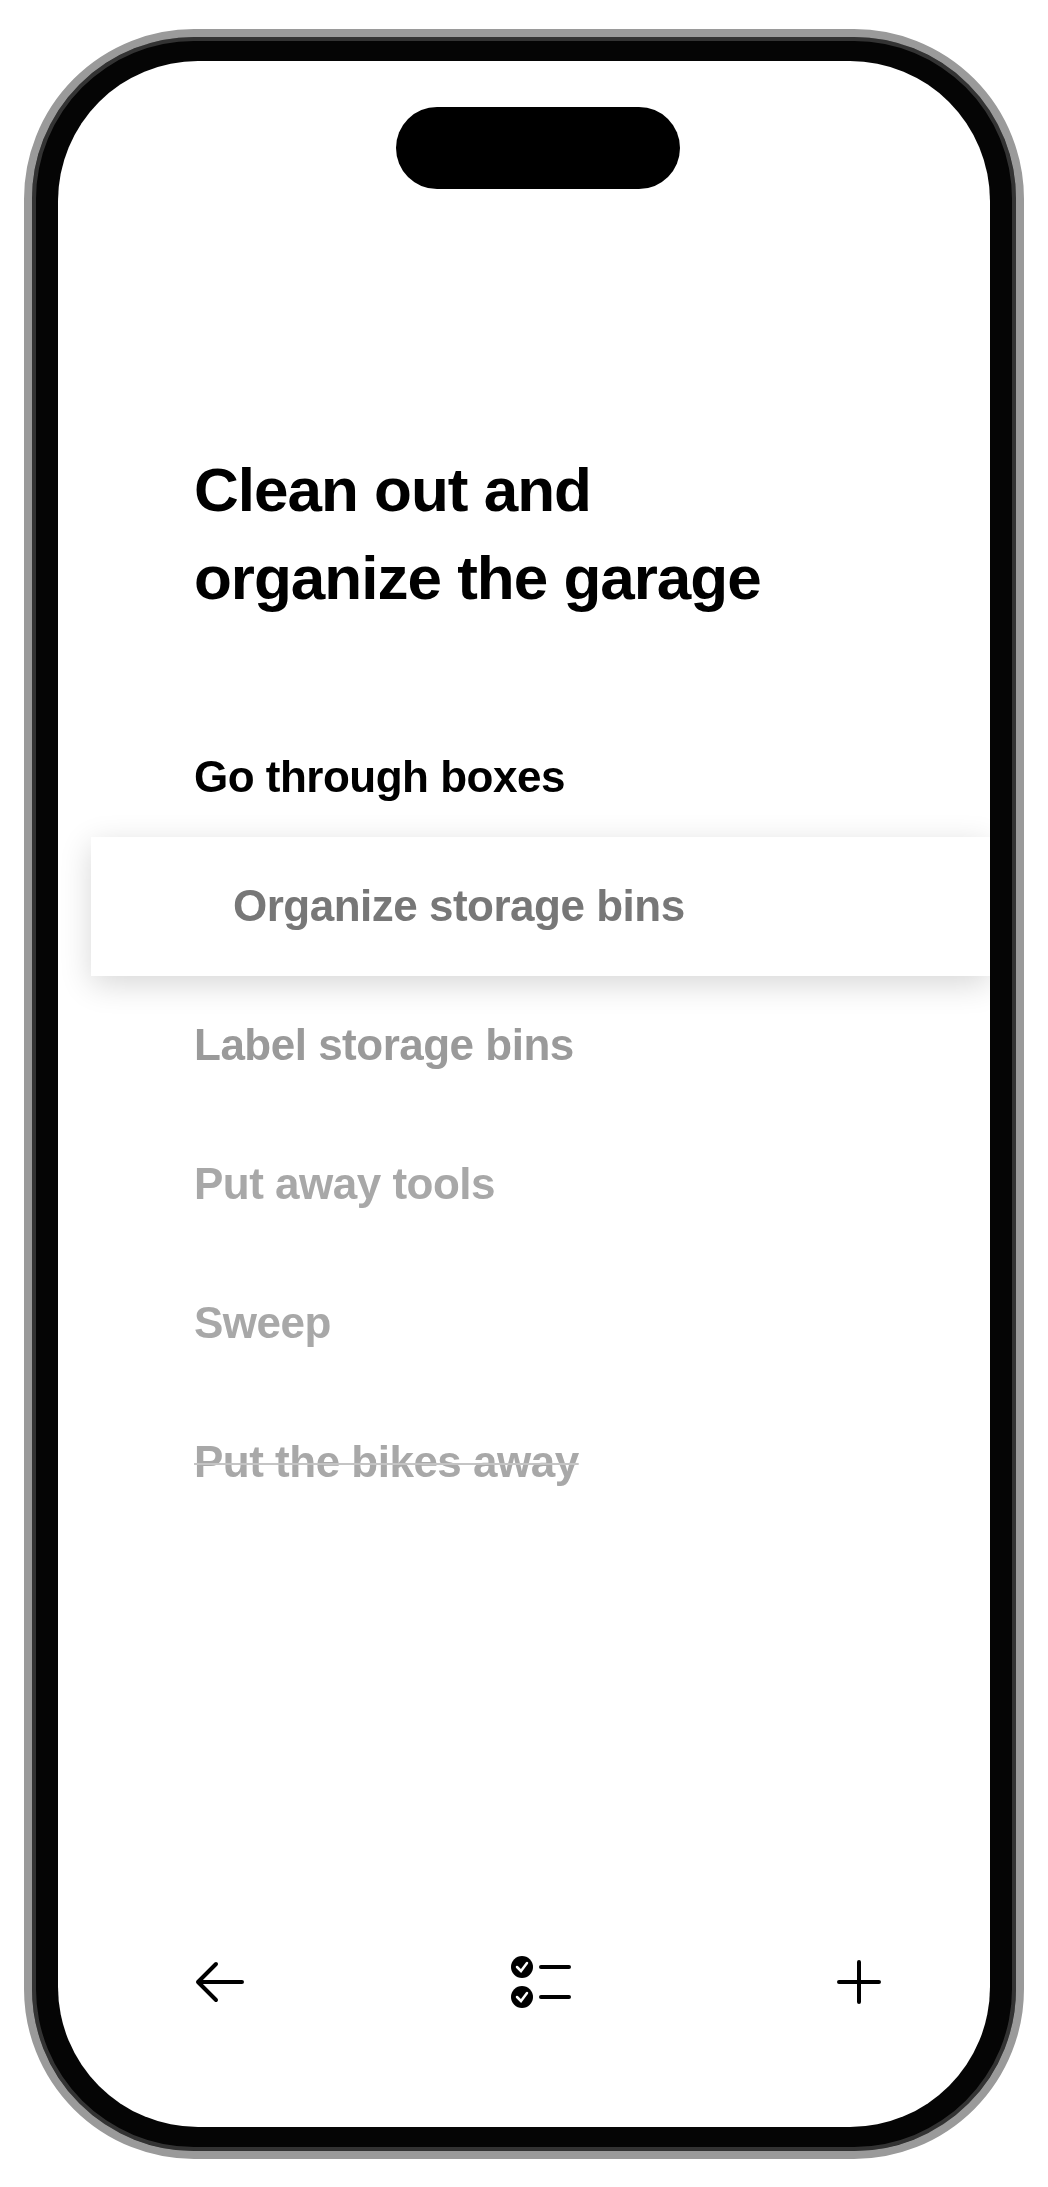 The height and width of the screenshot is (2187, 1048). Describe the element at coordinates (384, 1045) in the screenshot. I see `task-item: Label storage bins` at that location.